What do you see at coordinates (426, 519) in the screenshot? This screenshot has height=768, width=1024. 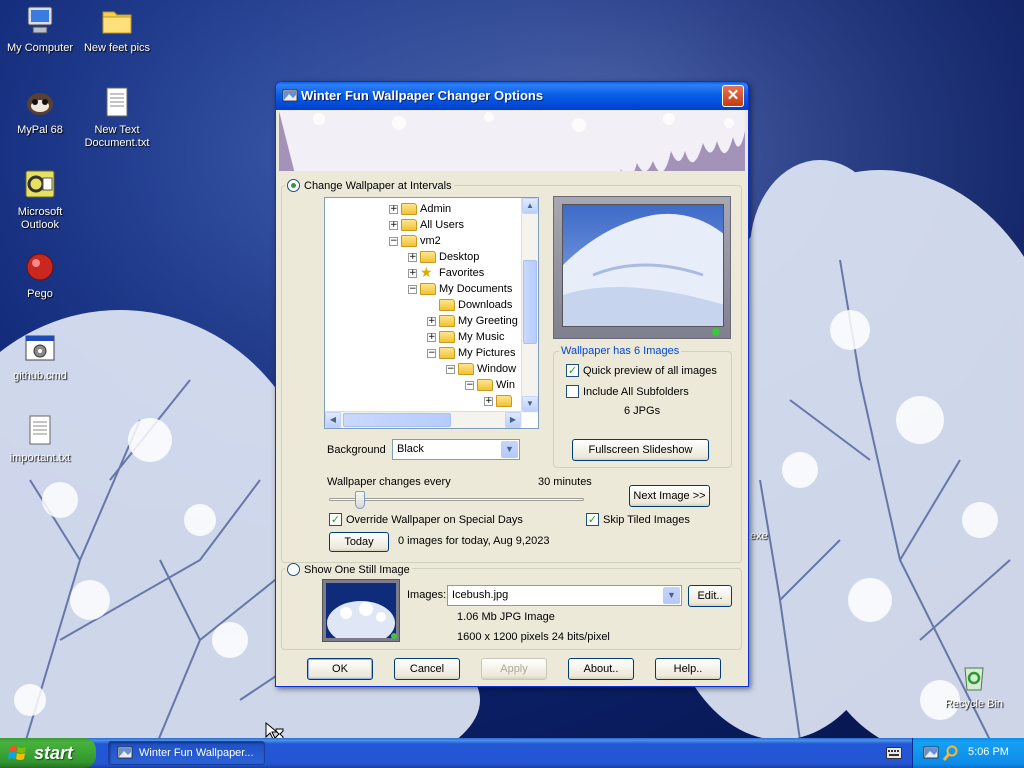 I see `override-special-days-checkbox: ✓ Override Wallpaper on Special Days` at bounding box center [426, 519].